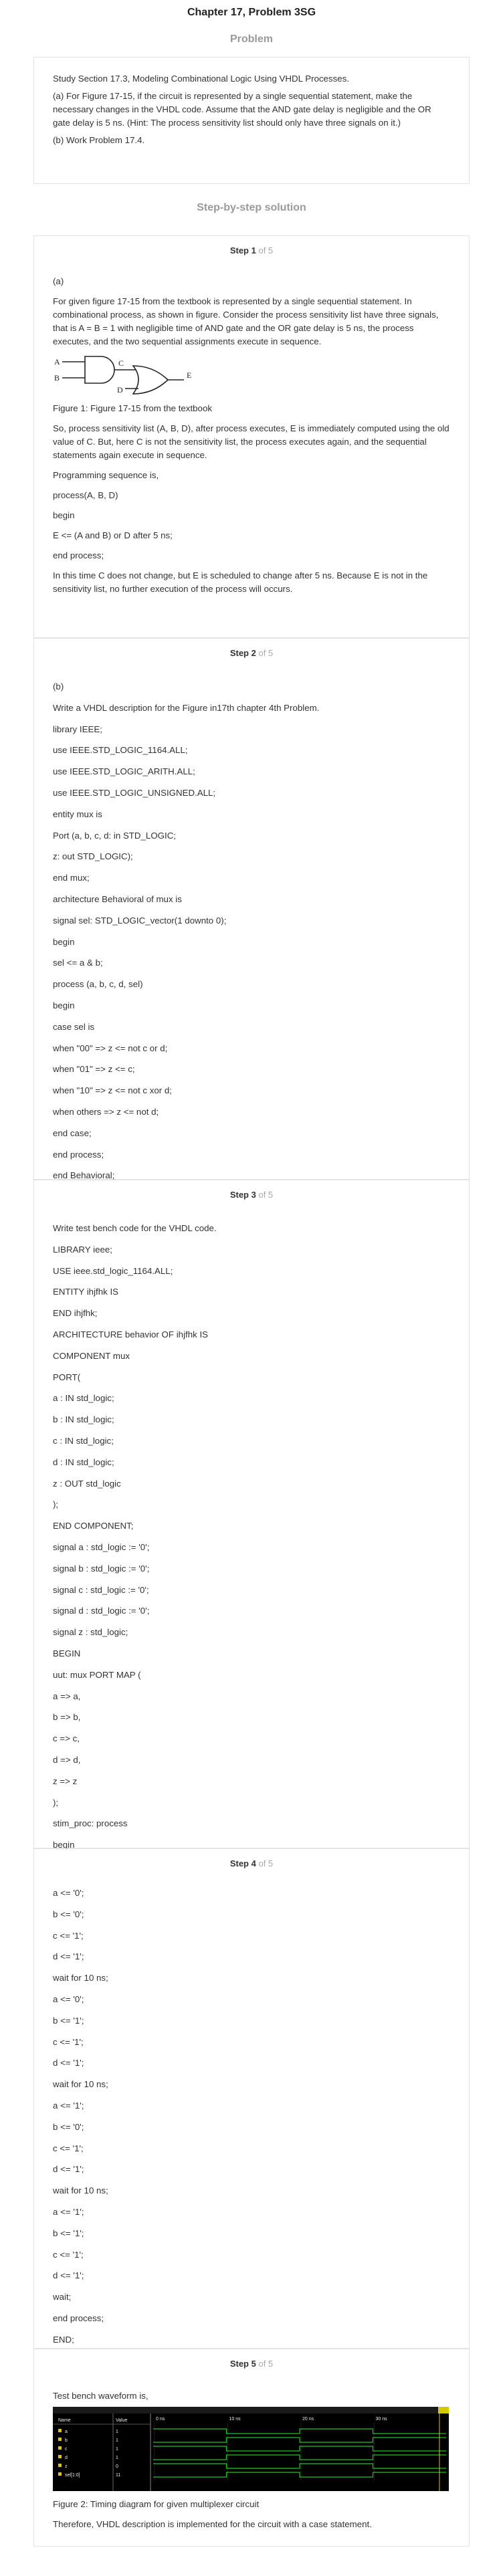 This screenshot has height=2576, width=503. What do you see at coordinates (78, 1154) in the screenshot?
I see `code-line: end process;` at bounding box center [78, 1154].